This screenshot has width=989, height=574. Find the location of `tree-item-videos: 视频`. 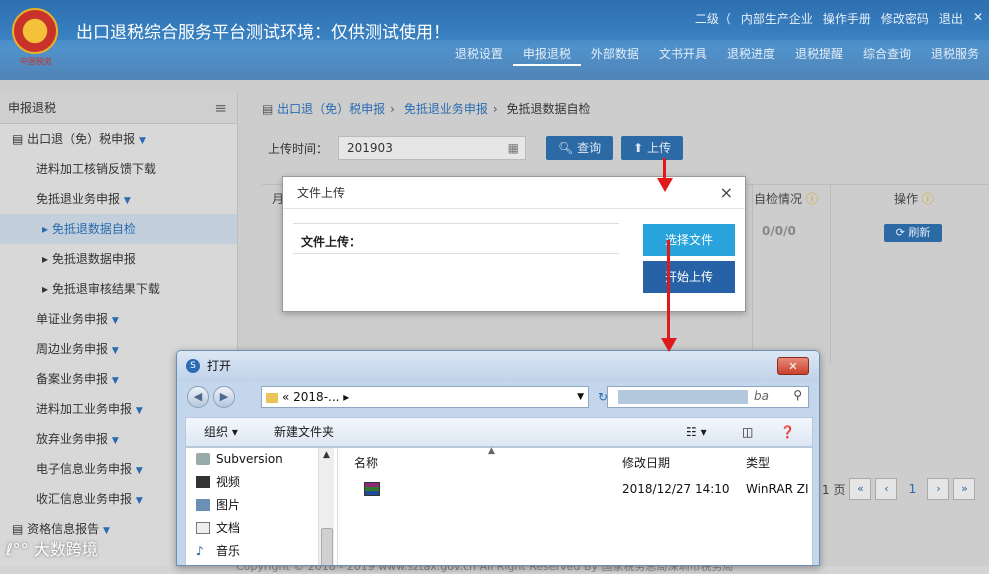

tree-item-videos: 视频 is located at coordinates (261, 482).